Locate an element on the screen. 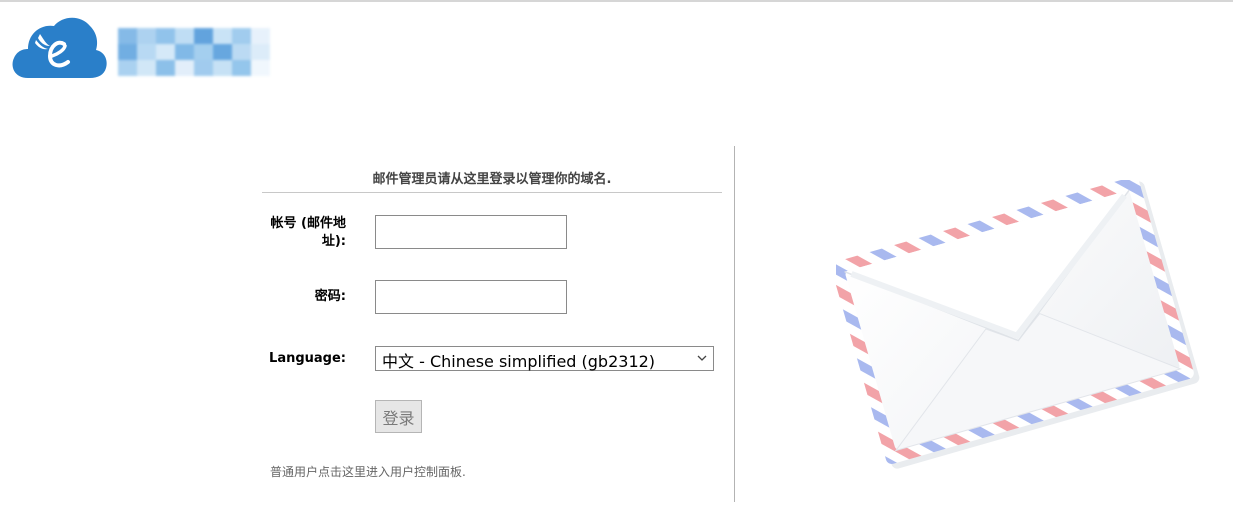 The width and height of the screenshot is (1233, 524). header-divider is located at coordinates (492, 192).